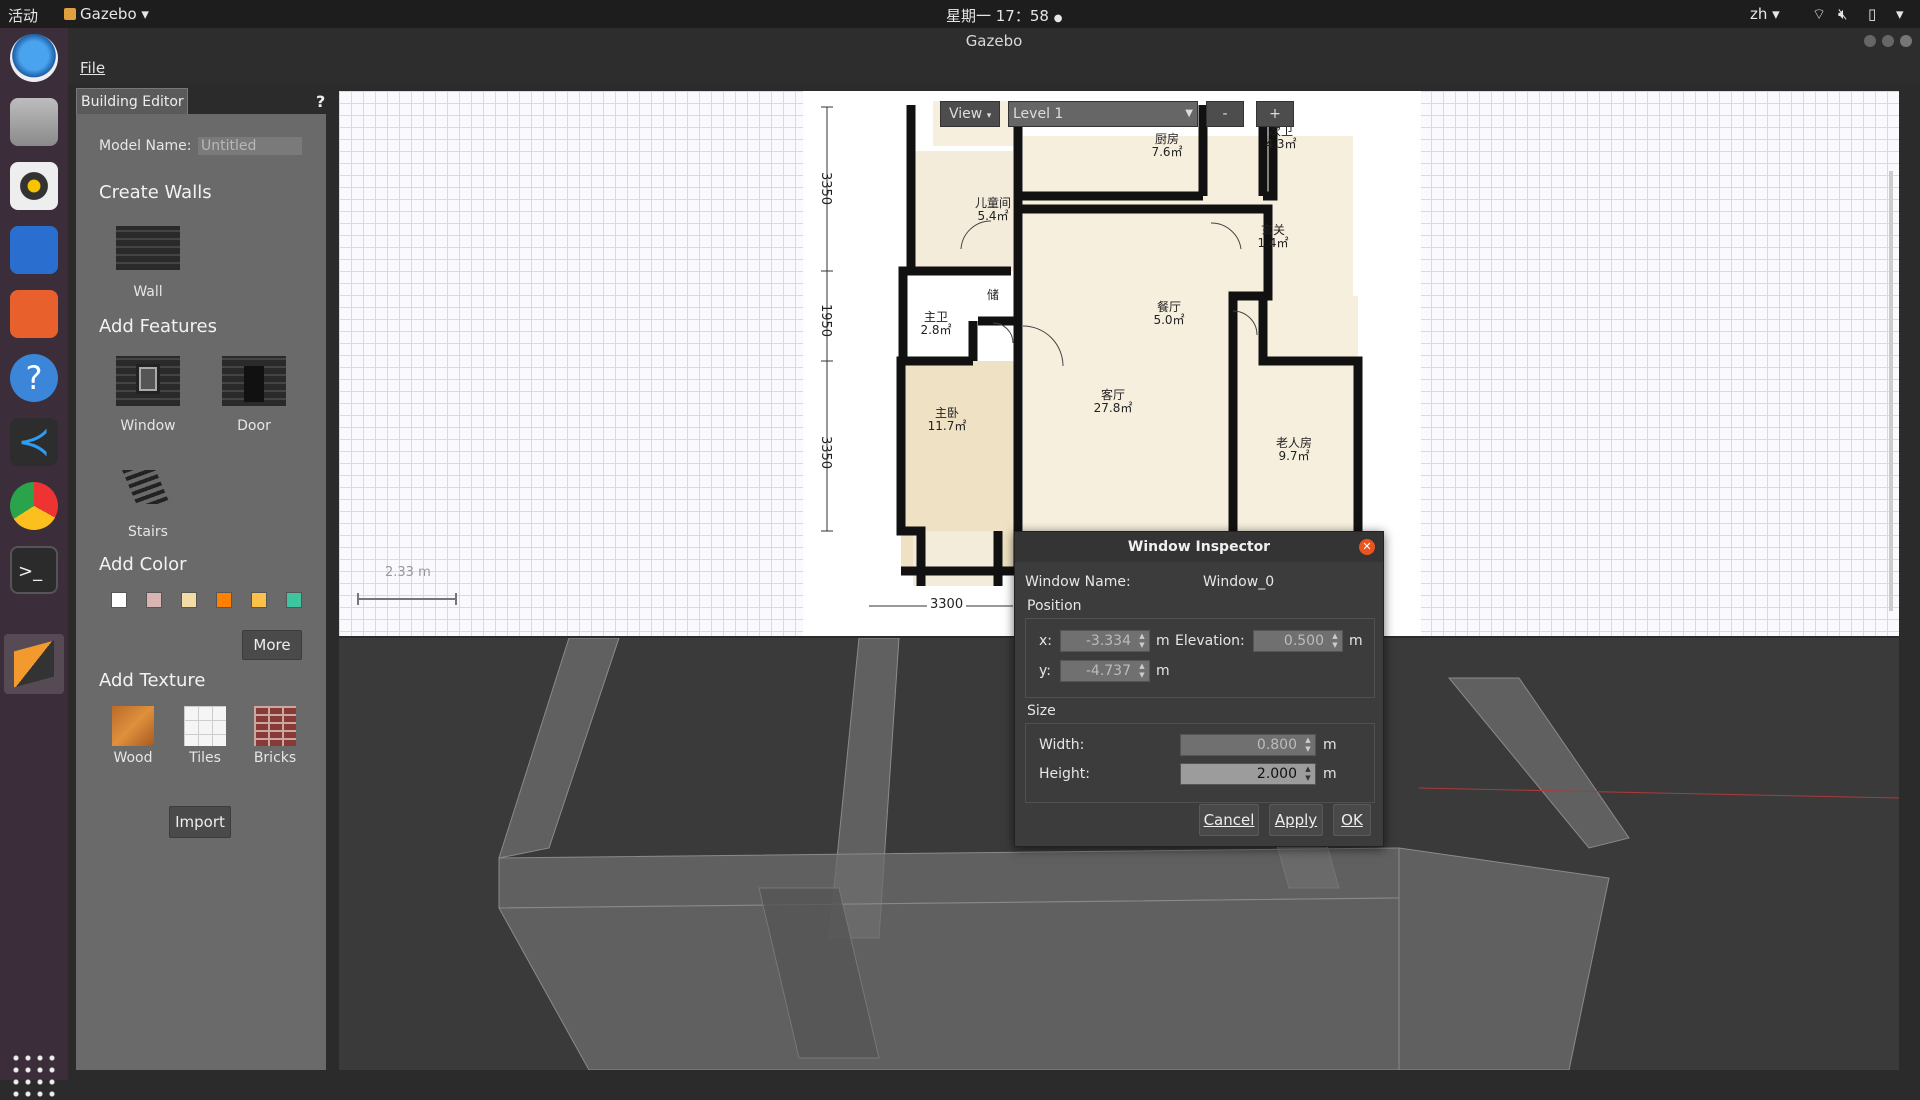 Image resolution: width=1920 pixels, height=1100 pixels. What do you see at coordinates (275, 726) in the screenshot?
I see `bricks-texture-icon` at bounding box center [275, 726].